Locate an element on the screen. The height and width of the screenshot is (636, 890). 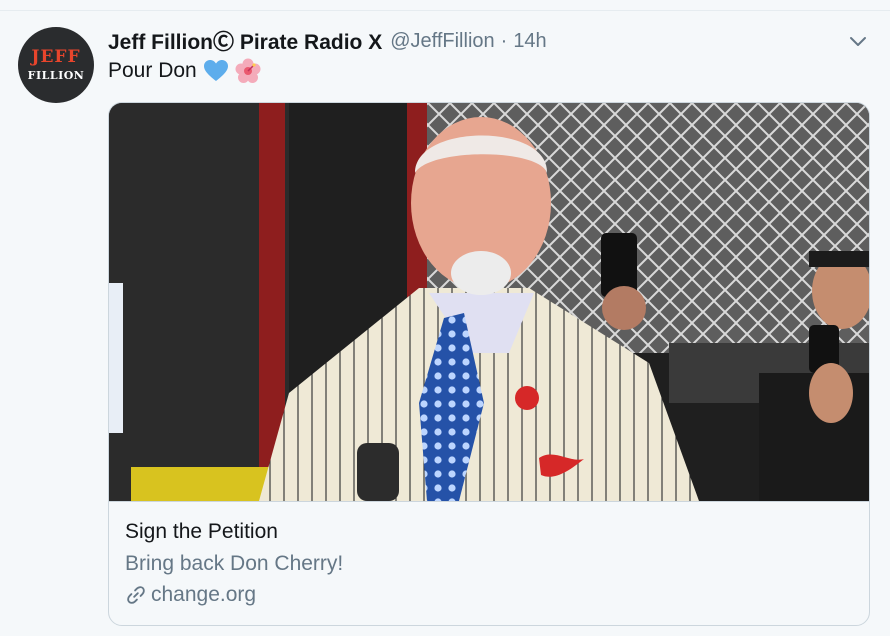
hibiscus-icon is located at coordinates (248, 70).